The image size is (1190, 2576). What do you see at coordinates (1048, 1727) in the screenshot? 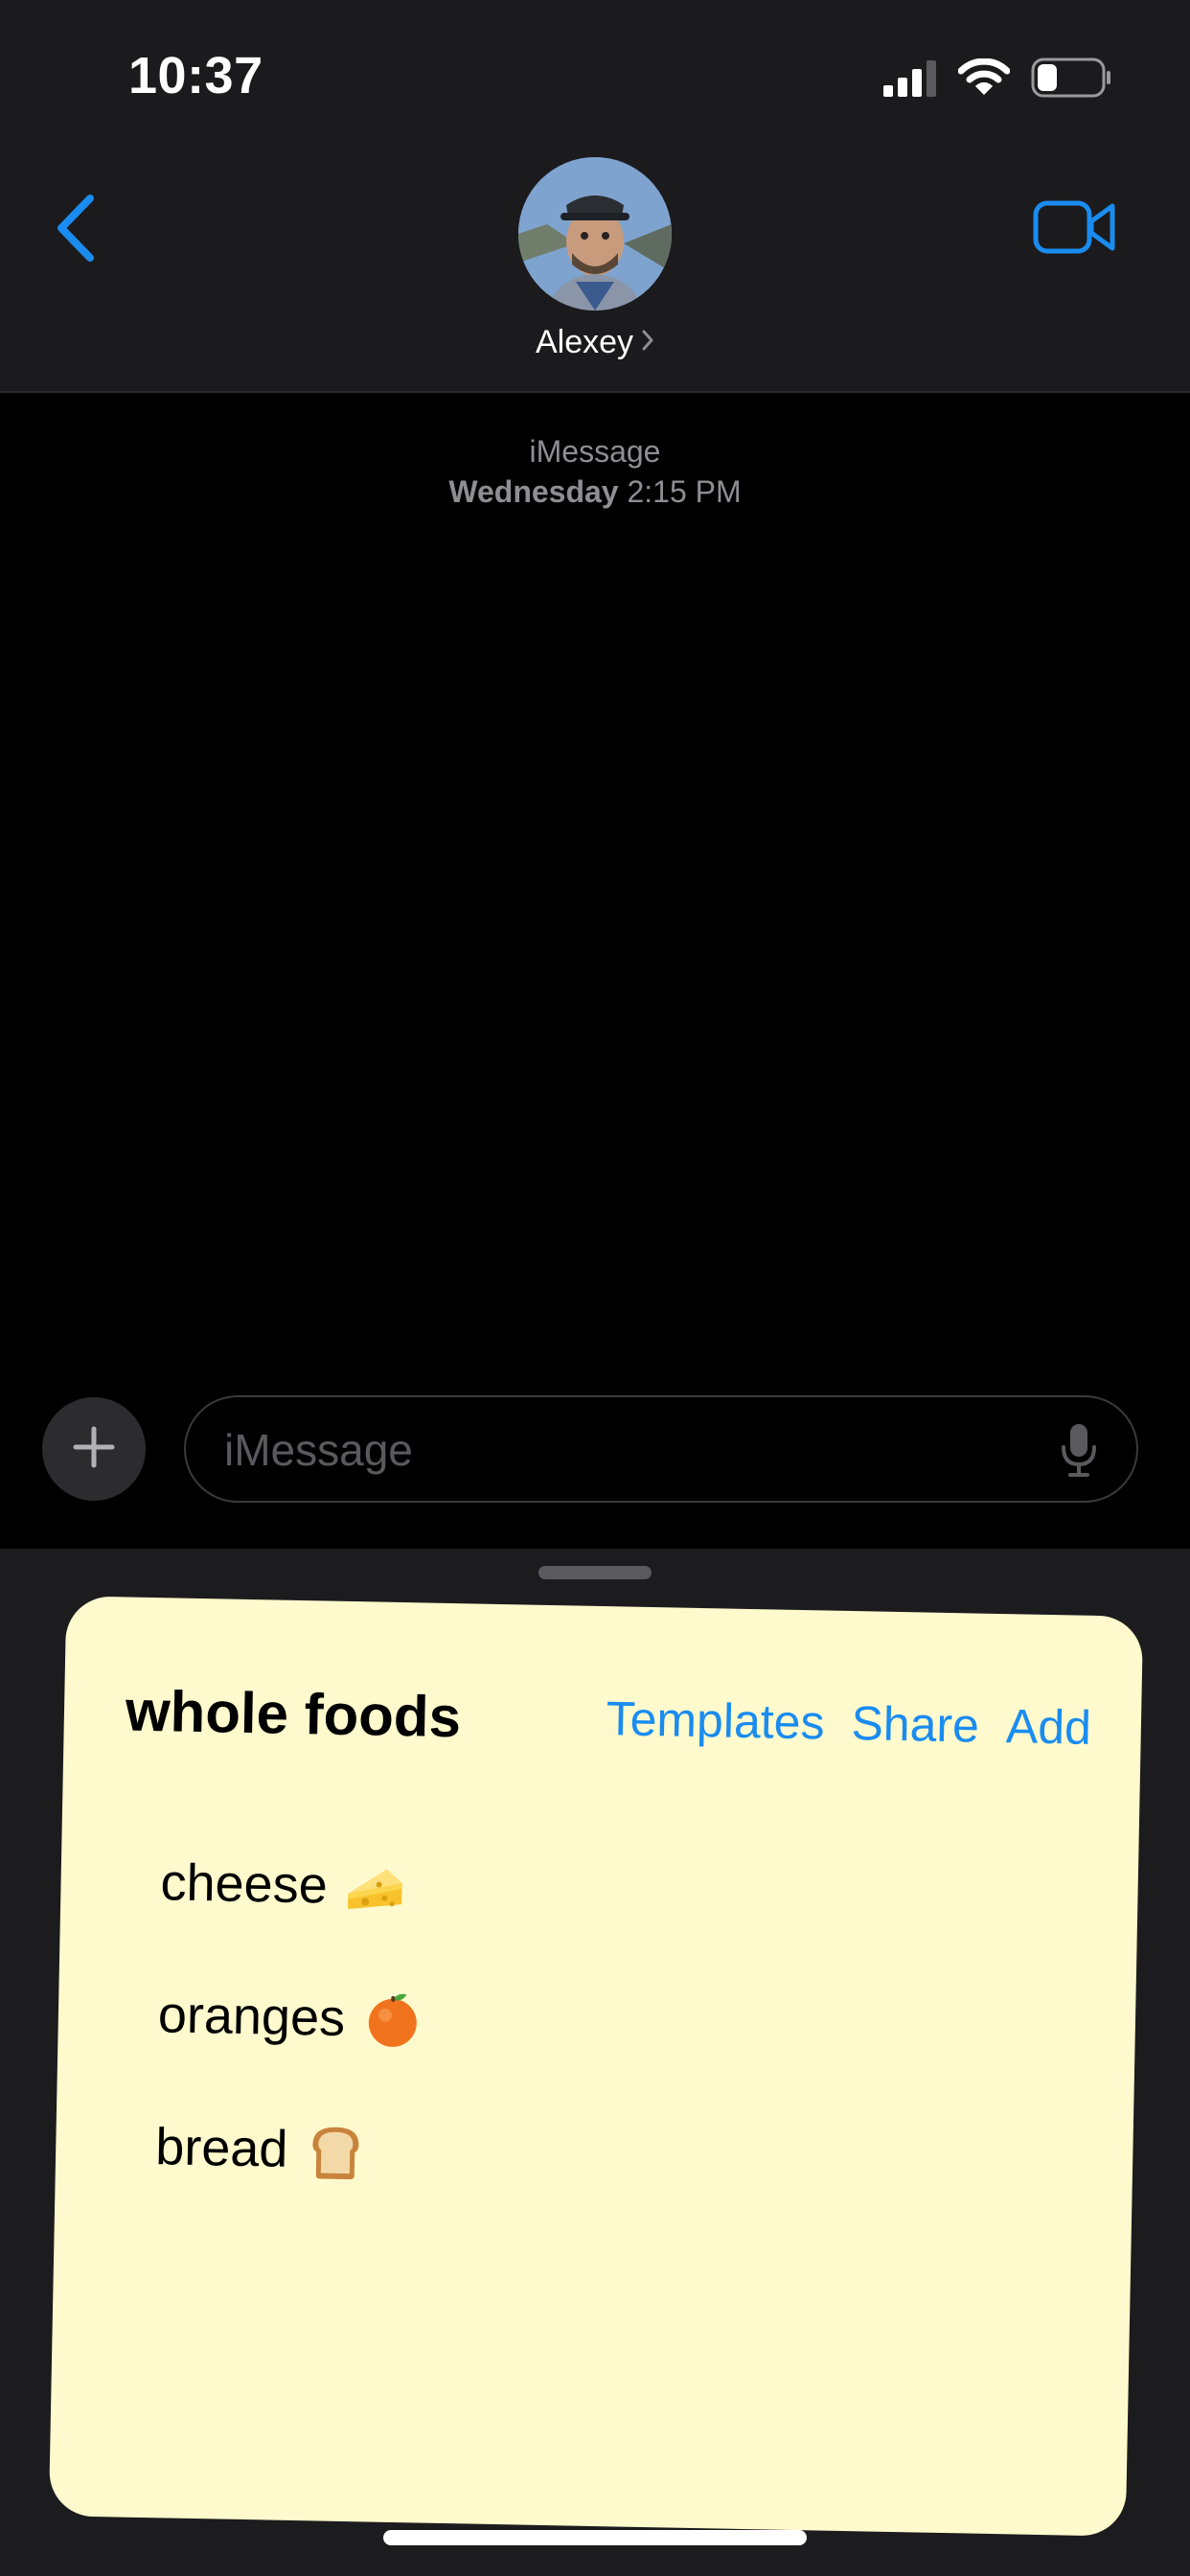
I see `add-button: Add` at bounding box center [1048, 1727].